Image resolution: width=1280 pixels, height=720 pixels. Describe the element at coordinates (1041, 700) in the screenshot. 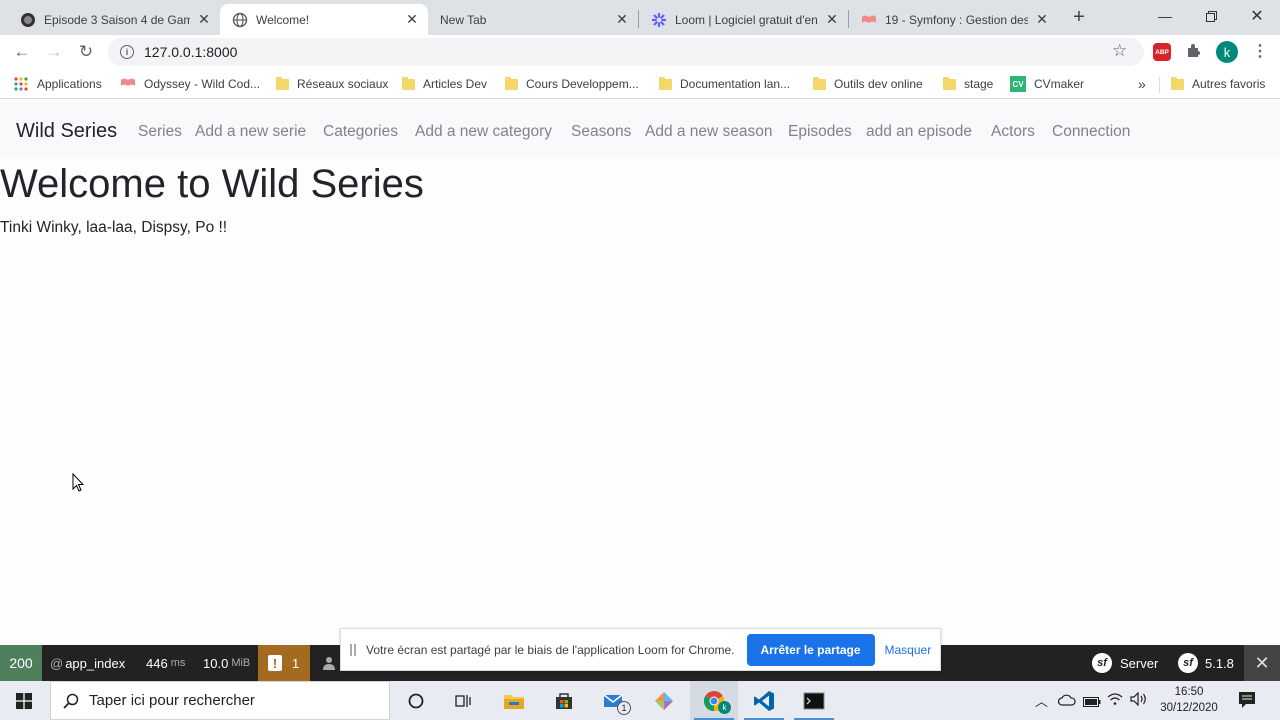

I see `show-hidden-icons-chevron-icon: ︿` at that location.